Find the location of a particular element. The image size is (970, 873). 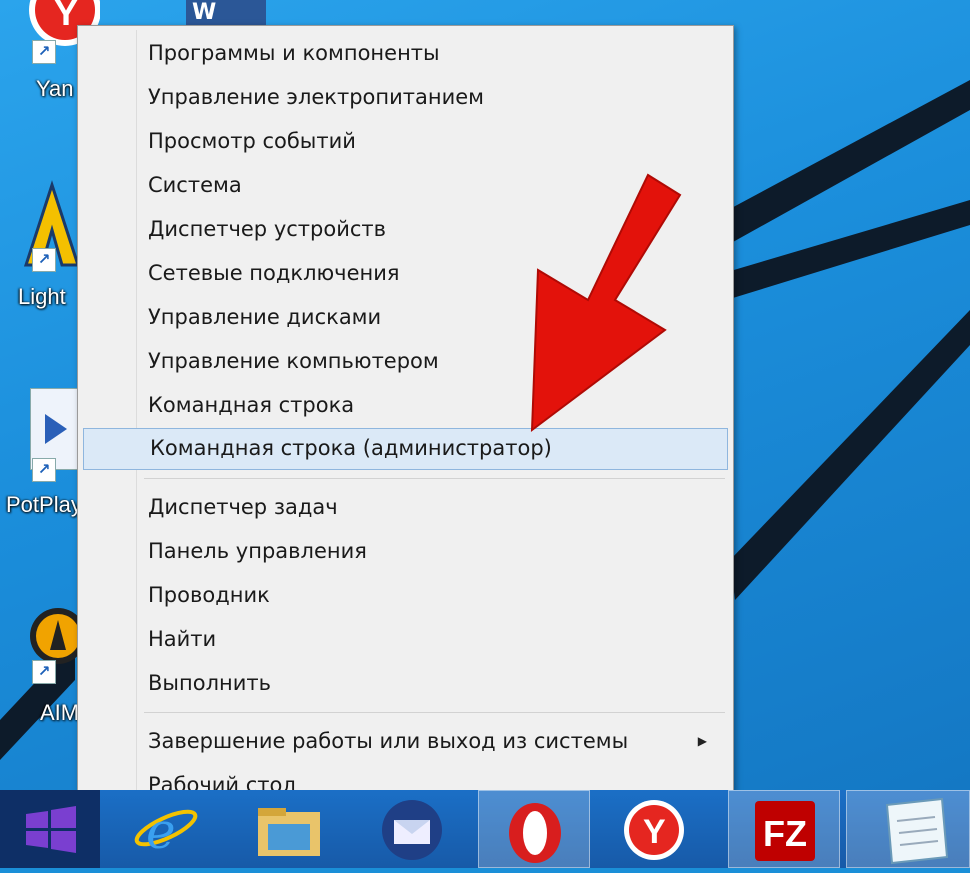

red-pointer-arrow-icon is located at coordinates (606, 303).